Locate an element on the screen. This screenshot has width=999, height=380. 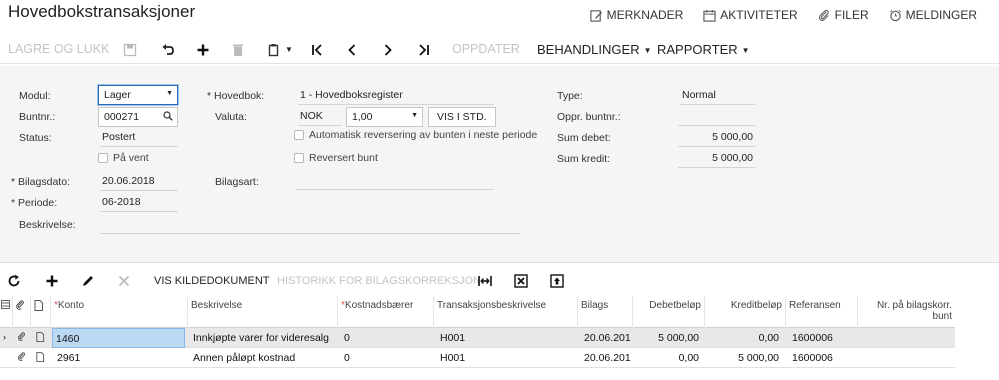
credit-total-value: 5 000,00 is located at coordinates (716, 159).